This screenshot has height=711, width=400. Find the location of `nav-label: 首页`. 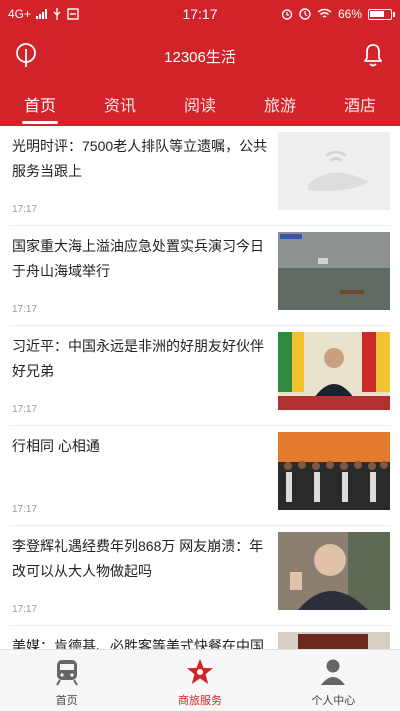

nav-label: 首页 is located at coordinates (66, 701).